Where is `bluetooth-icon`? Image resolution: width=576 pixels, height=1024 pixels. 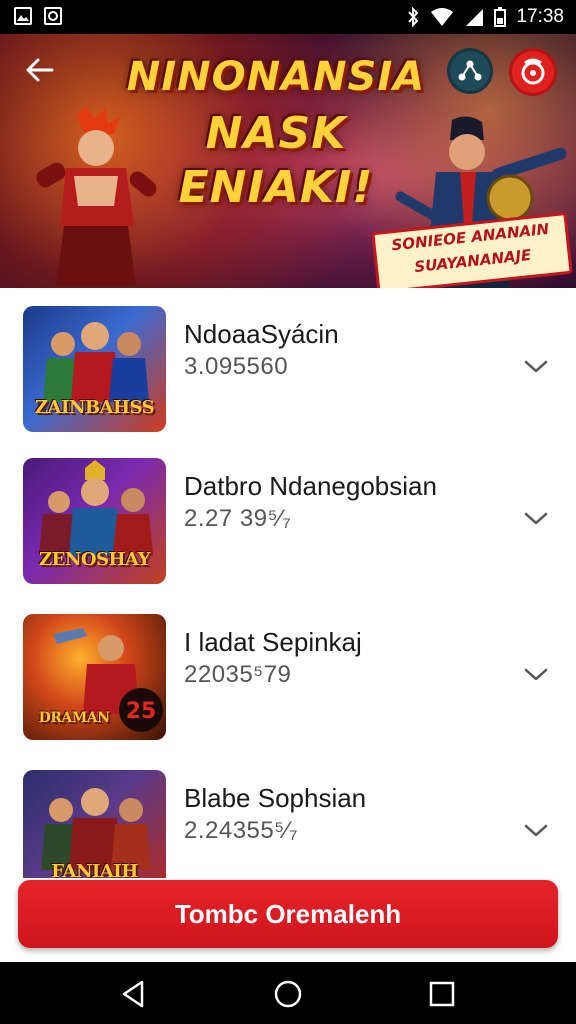
bluetooth-icon is located at coordinates (413, 17).